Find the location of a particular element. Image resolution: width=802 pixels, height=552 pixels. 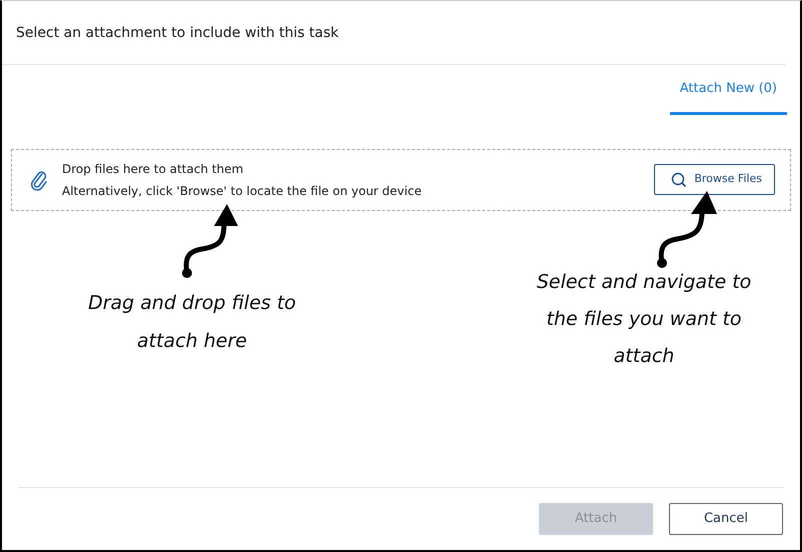

drop-zone: Drop files here to attach them Alternatively, click 'Browse' to locate the file on your device Browse Files is located at coordinates (401, 179).